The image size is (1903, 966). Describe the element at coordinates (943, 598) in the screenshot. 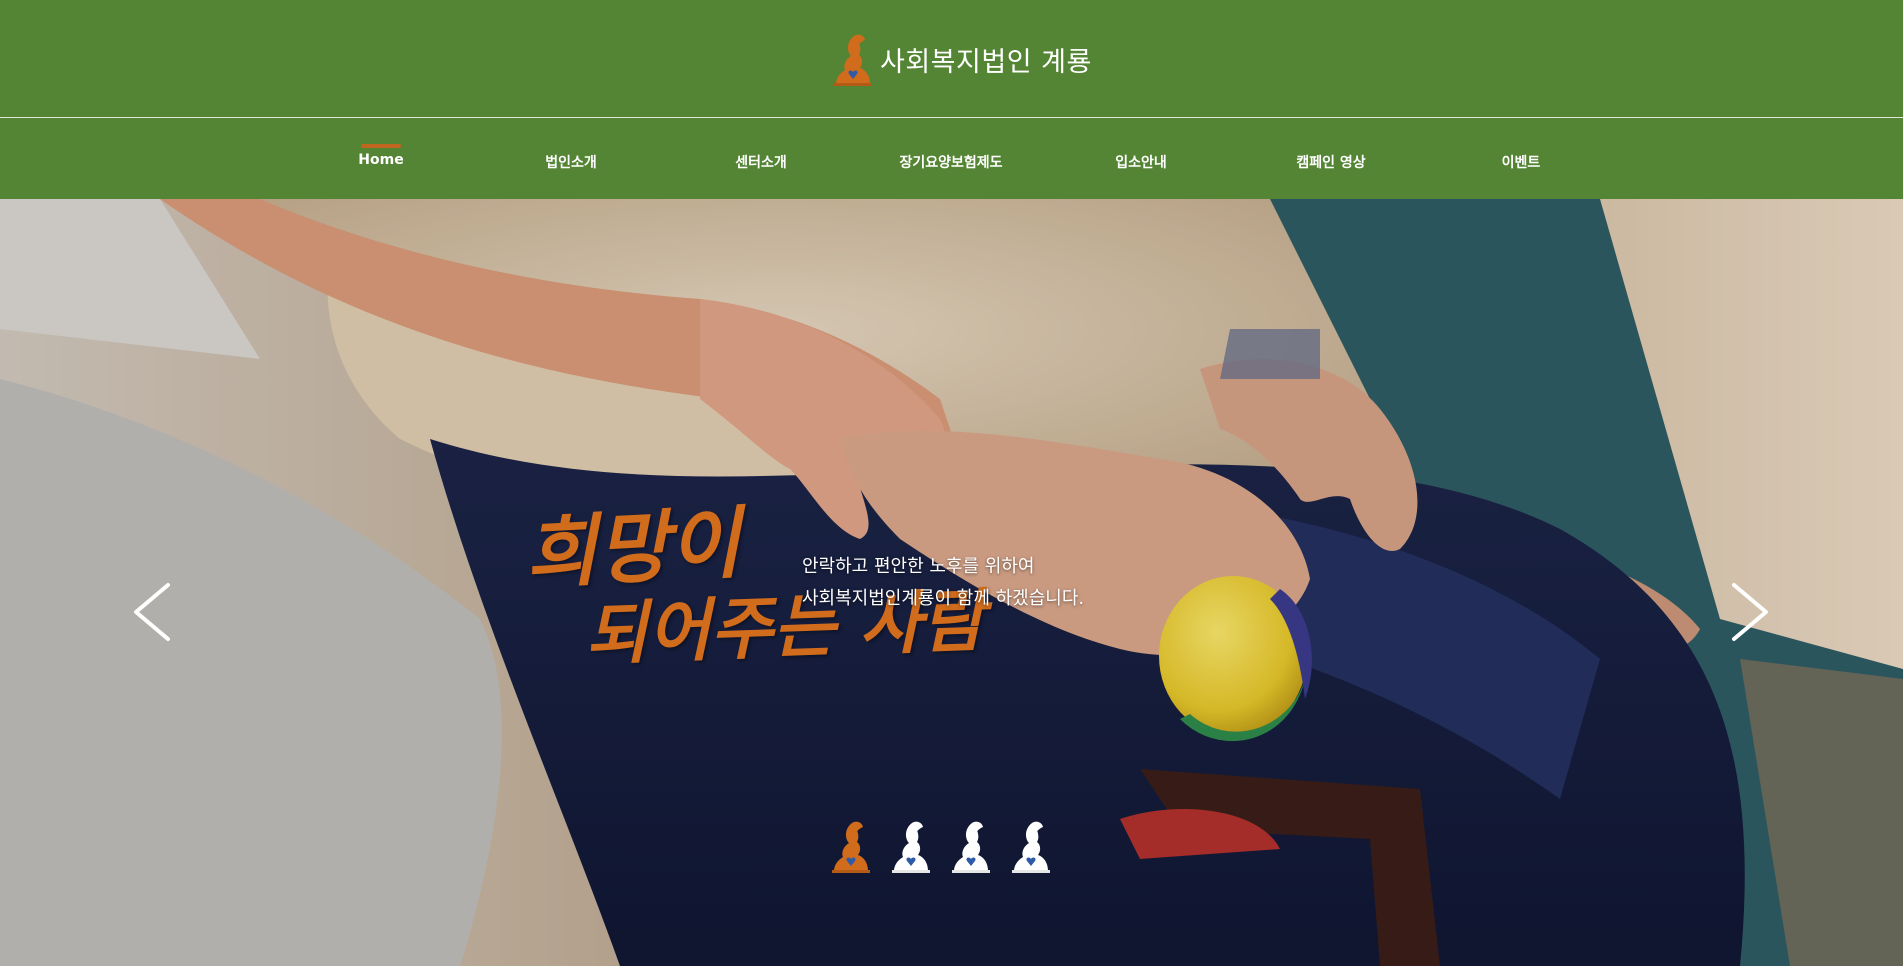

I see `hero-tagline-line2: 사회복지법인계룡이 함께 하겠습니다.` at that location.